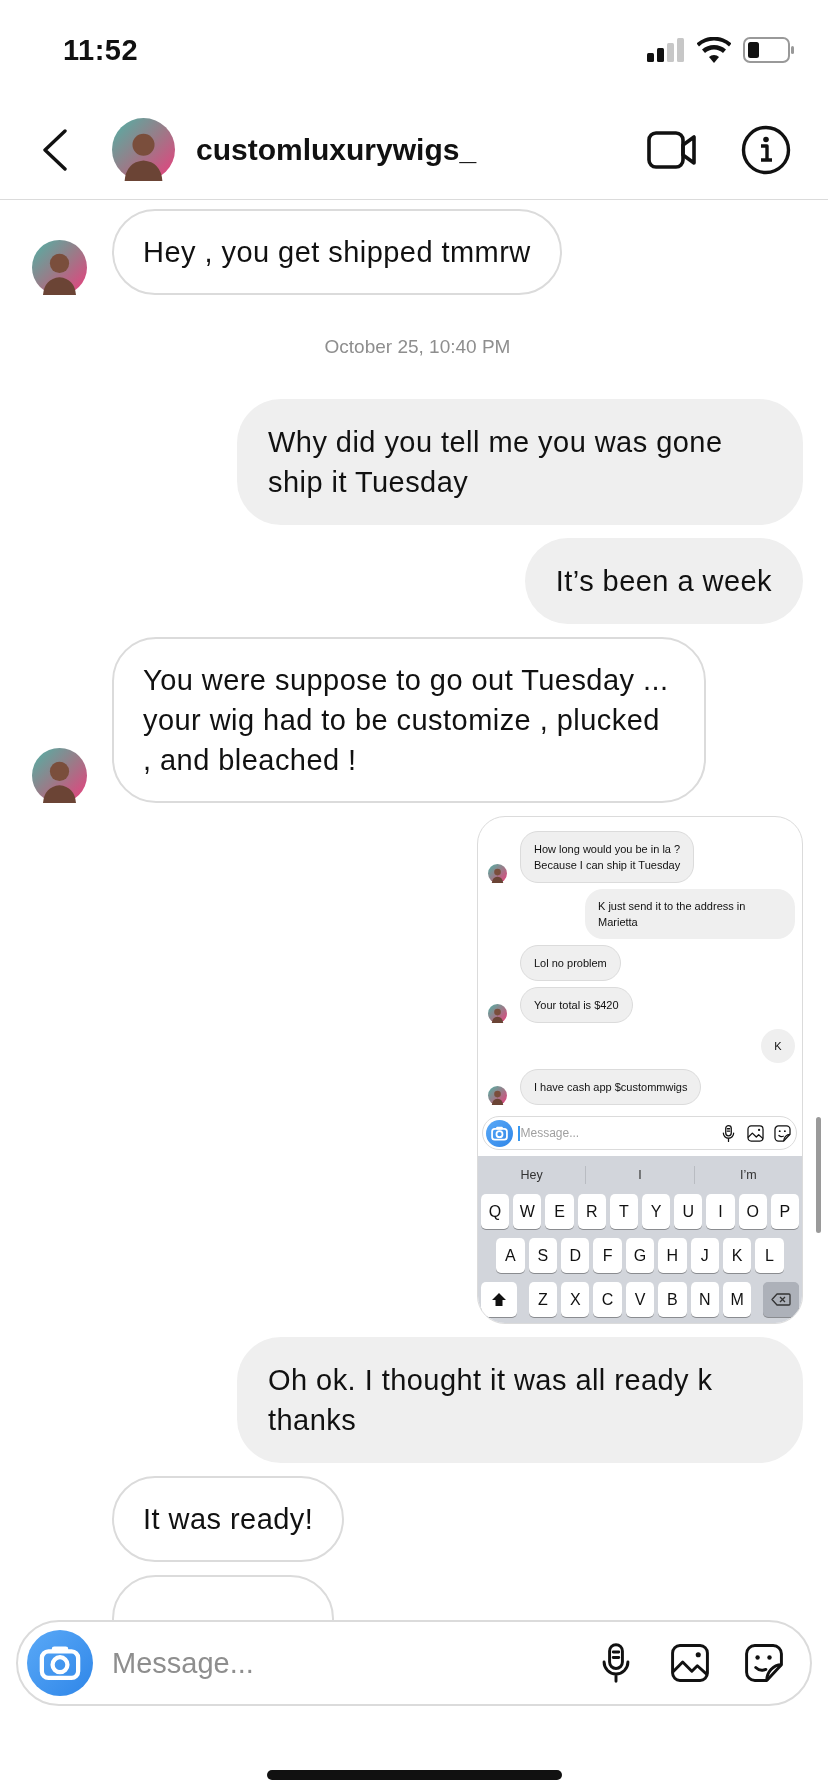  What do you see at coordinates (666, 50) in the screenshot?
I see `signal-icon` at bounding box center [666, 50].